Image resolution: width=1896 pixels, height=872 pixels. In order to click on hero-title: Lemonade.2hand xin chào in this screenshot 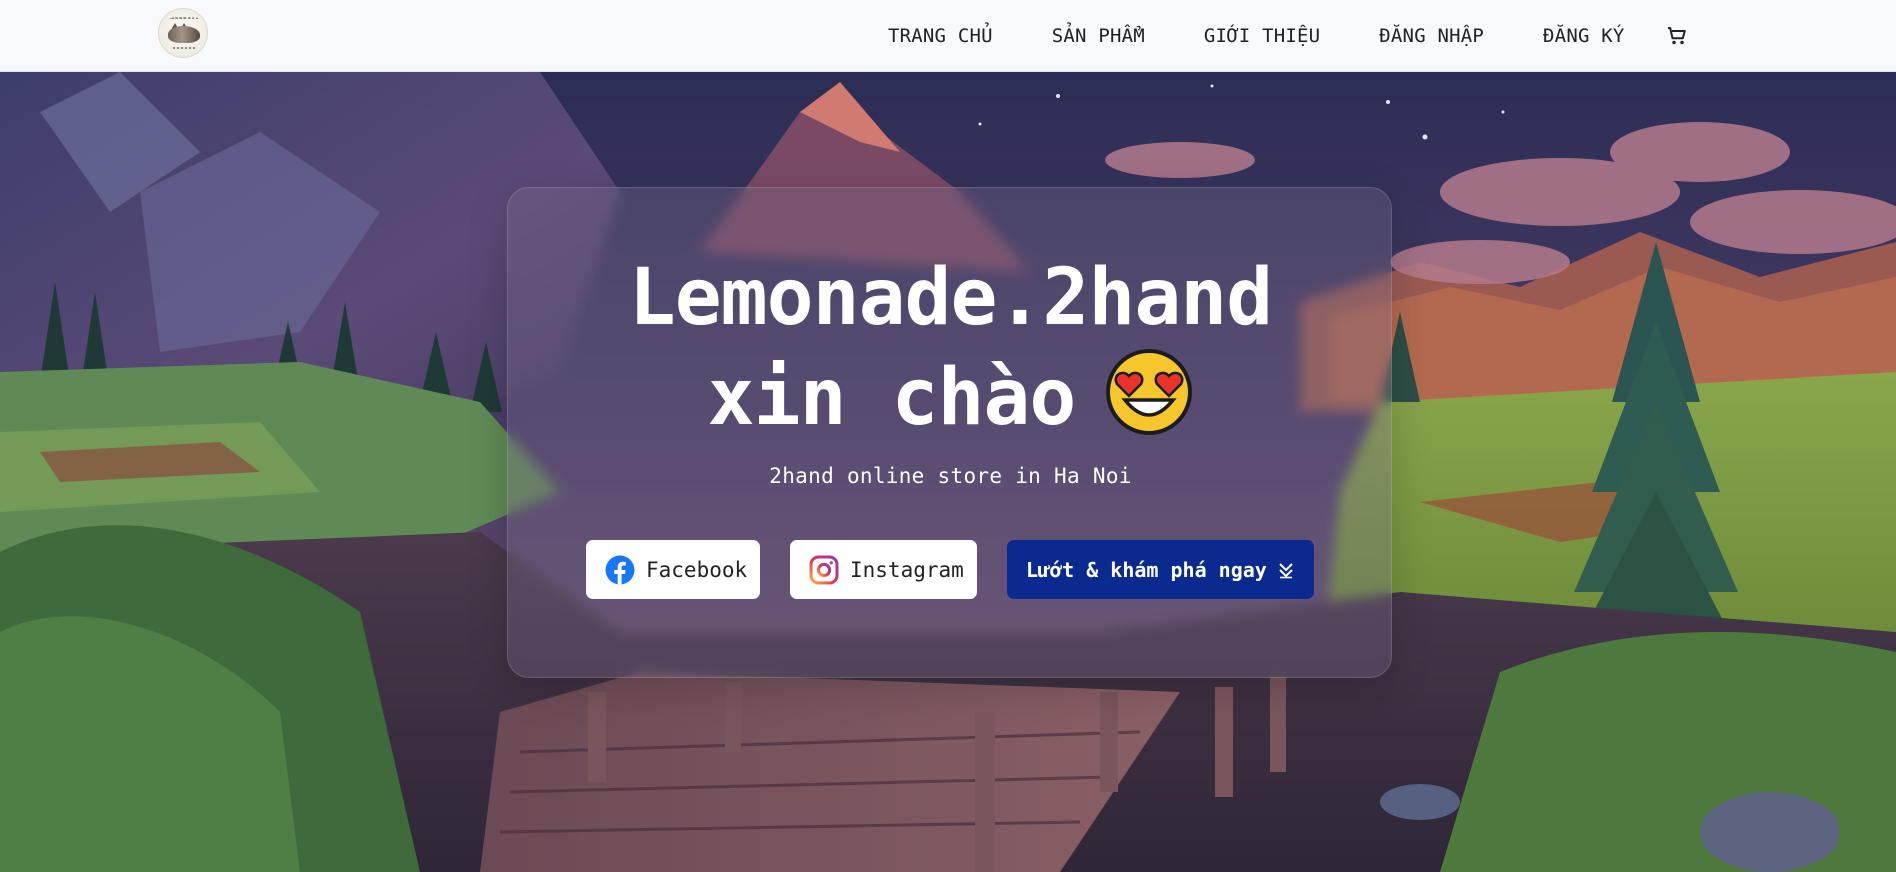, I will do `click(950, 348)`.